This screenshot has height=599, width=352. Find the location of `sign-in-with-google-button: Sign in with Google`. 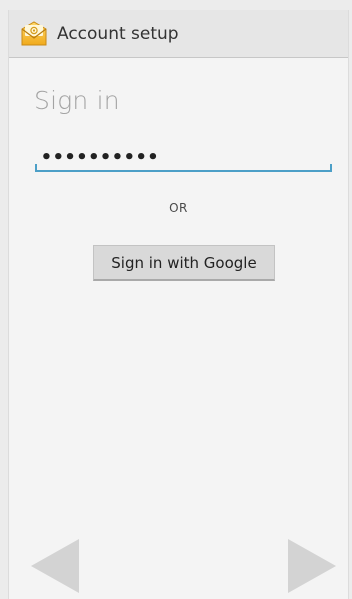

sign-in-with-google-button: Sign in with Google is located at coordinates (184, 263).